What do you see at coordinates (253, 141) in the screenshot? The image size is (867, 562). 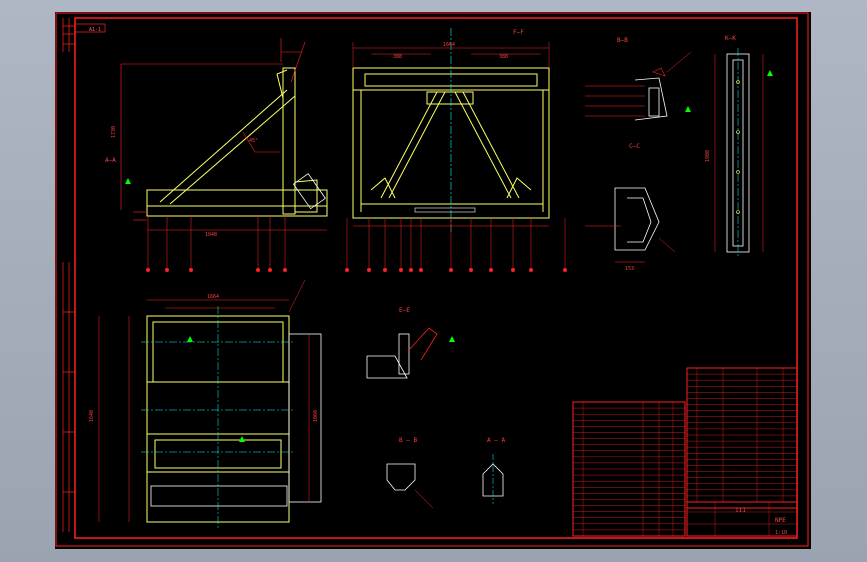 I see `side-angle-dim: 45°` at bounding box center [253, 141].